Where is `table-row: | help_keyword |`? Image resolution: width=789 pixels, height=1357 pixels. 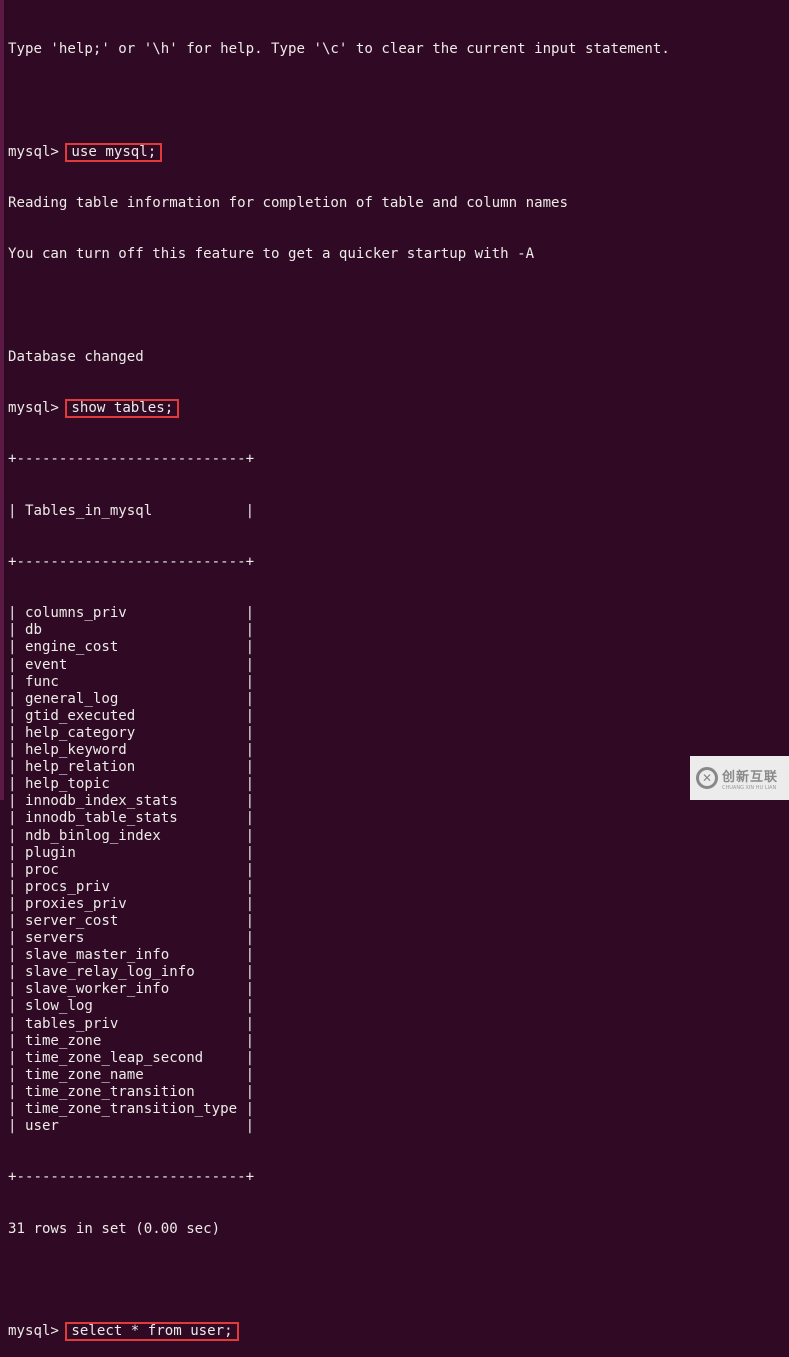 table-row: | help_keyword | is located at coordinates (131, 750).